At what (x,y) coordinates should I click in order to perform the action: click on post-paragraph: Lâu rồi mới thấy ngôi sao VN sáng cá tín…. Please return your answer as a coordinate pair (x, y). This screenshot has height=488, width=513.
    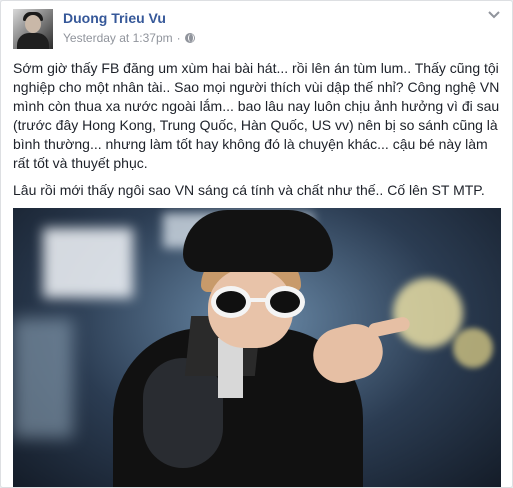
    Looking at the image, I should click on (249, 190).